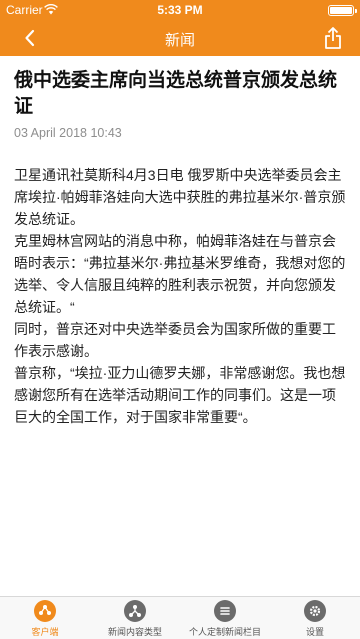  I want to click on share-button, so click(333, 38).